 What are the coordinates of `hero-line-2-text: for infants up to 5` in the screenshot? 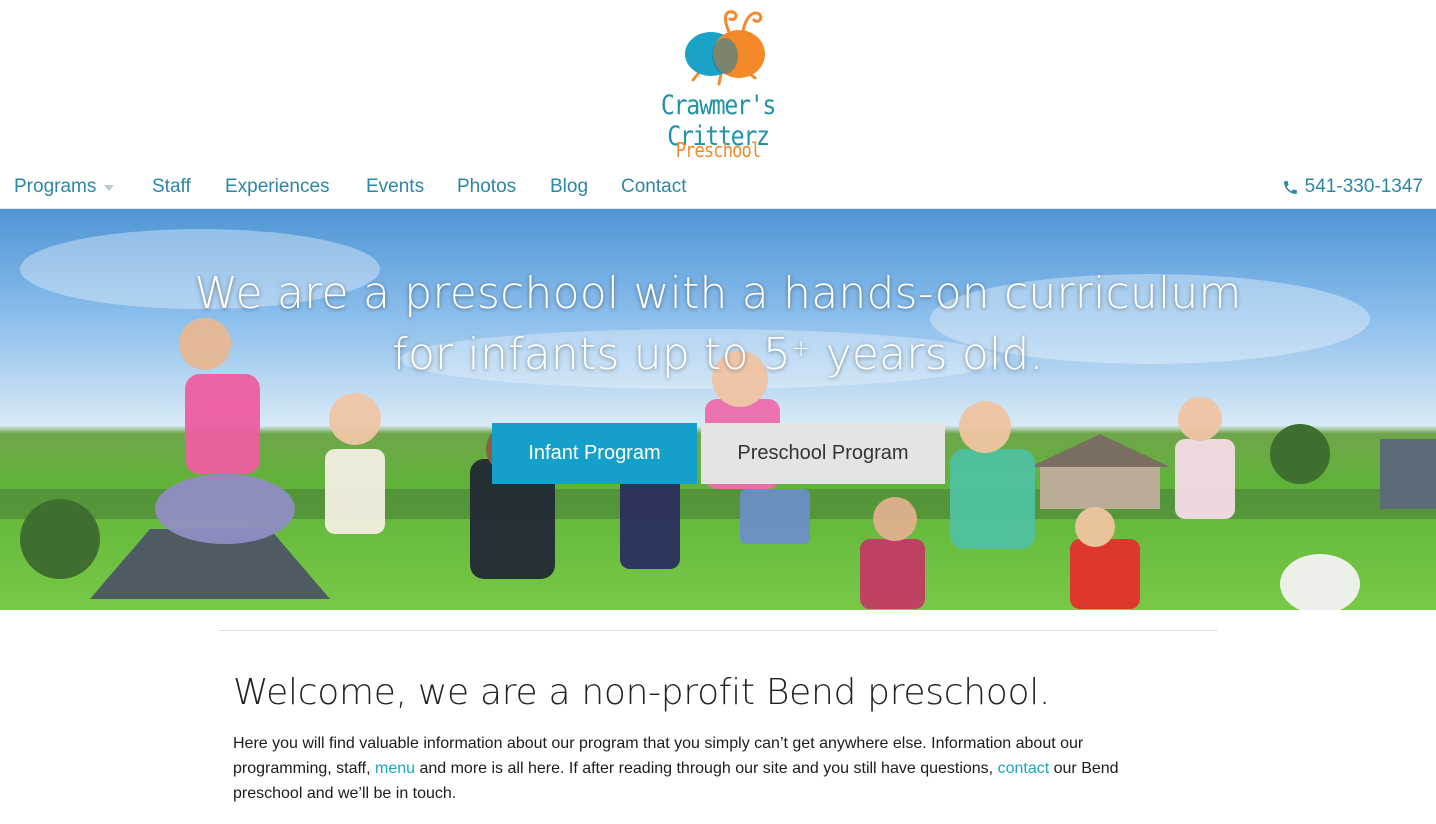 It's located at (592, 354).